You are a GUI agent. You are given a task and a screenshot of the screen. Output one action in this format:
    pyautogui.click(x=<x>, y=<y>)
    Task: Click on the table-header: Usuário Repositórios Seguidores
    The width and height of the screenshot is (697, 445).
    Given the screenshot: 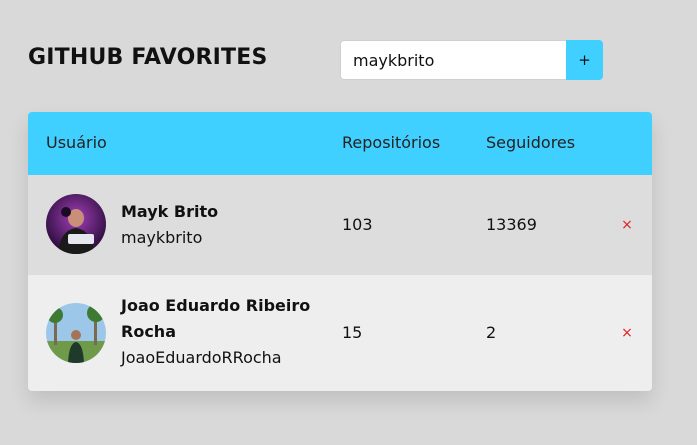 What is the action you would take?
    pyautogui.click(x=340, y=143)
    